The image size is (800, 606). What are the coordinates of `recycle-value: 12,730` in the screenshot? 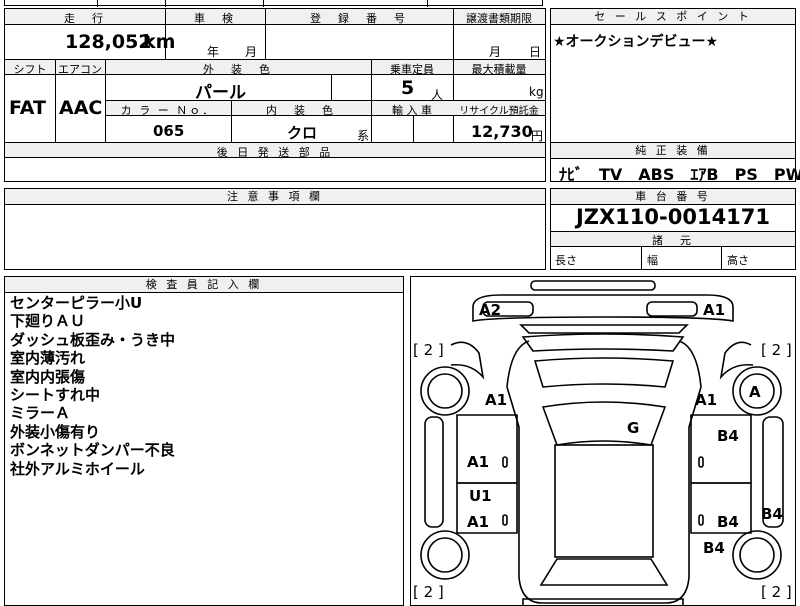 It's located at (502, 131).